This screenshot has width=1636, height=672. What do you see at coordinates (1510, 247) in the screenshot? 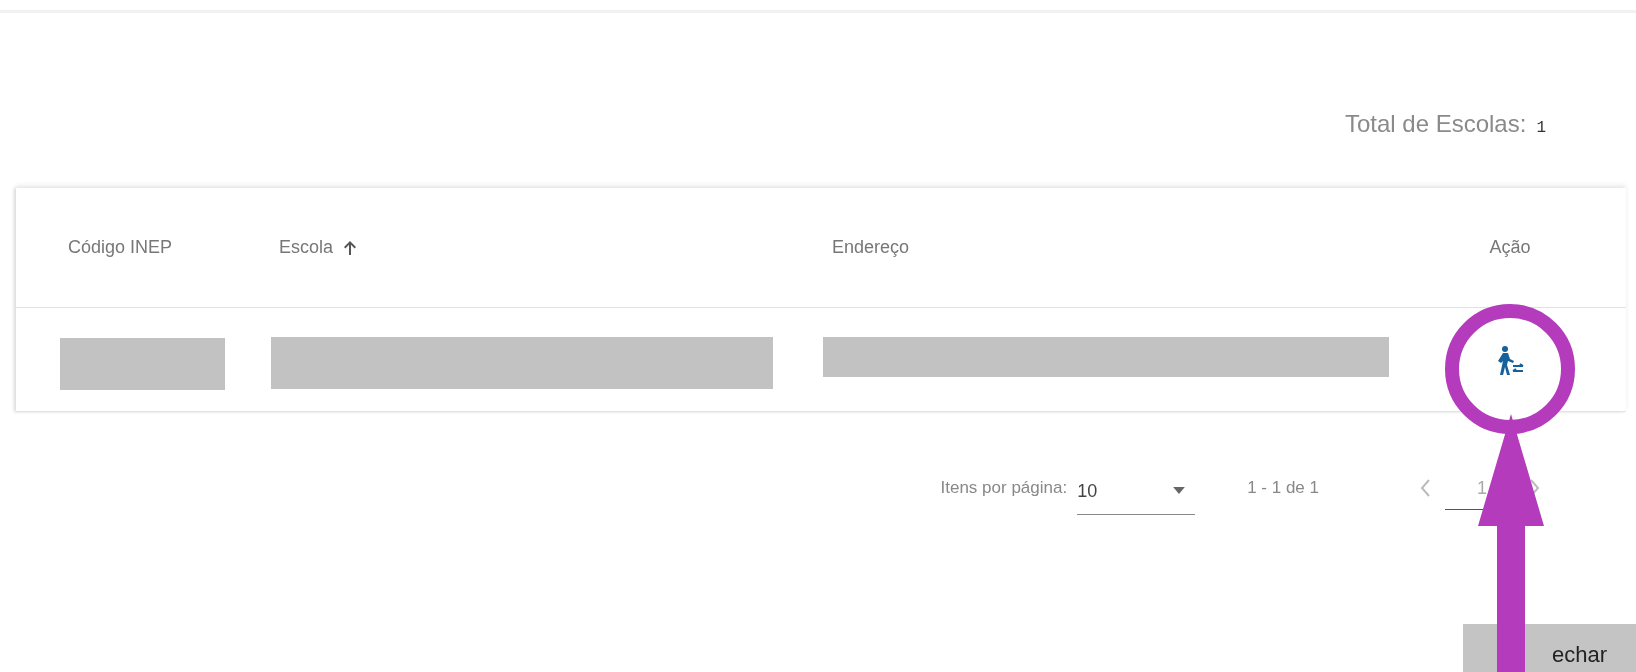
I see `column-header: Ação` at bounding box center [1510, 247].